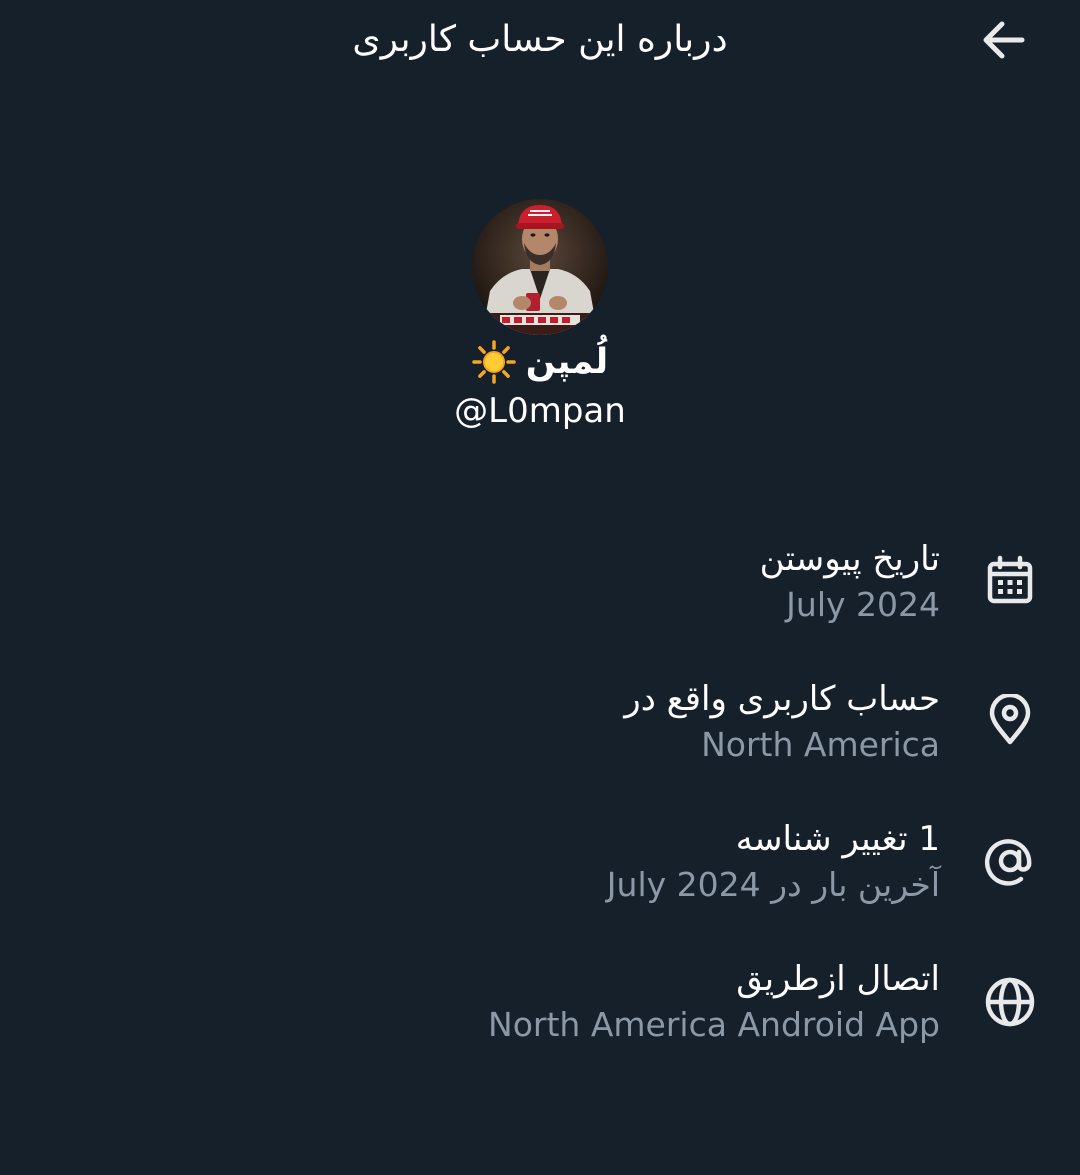 The width and height of the screenshot is (1080, 1175). Describe the element at coordinates (782, 699) in the screenshot. I see `location-title: حساب کاربری واقع در` at that location.